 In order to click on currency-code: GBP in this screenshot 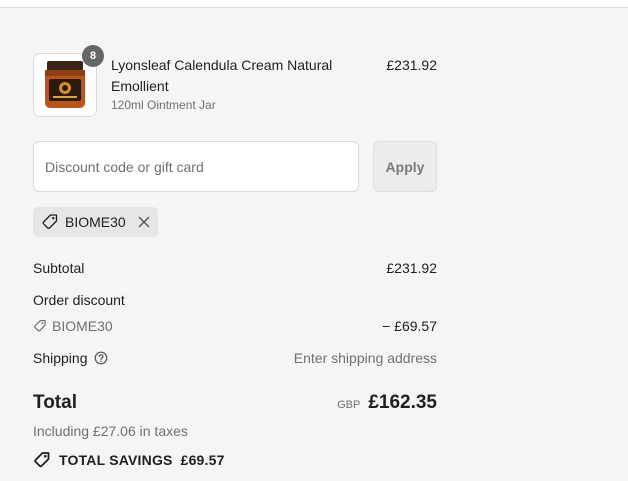, I will do `click(349, 405)`.